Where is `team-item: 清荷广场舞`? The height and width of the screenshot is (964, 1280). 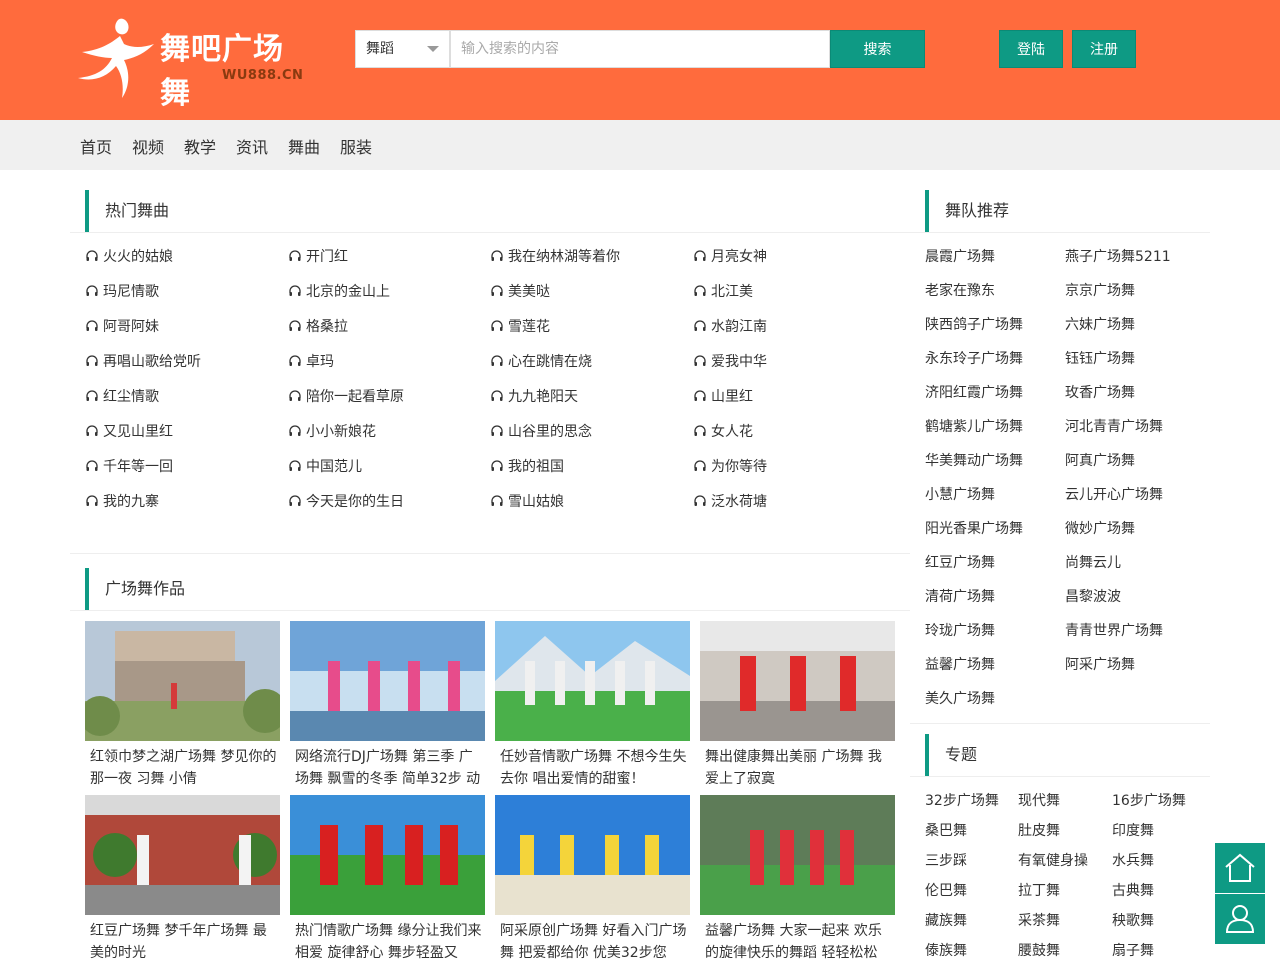
team-item: 清荷广场舞 is located at coordinates (960, 596).